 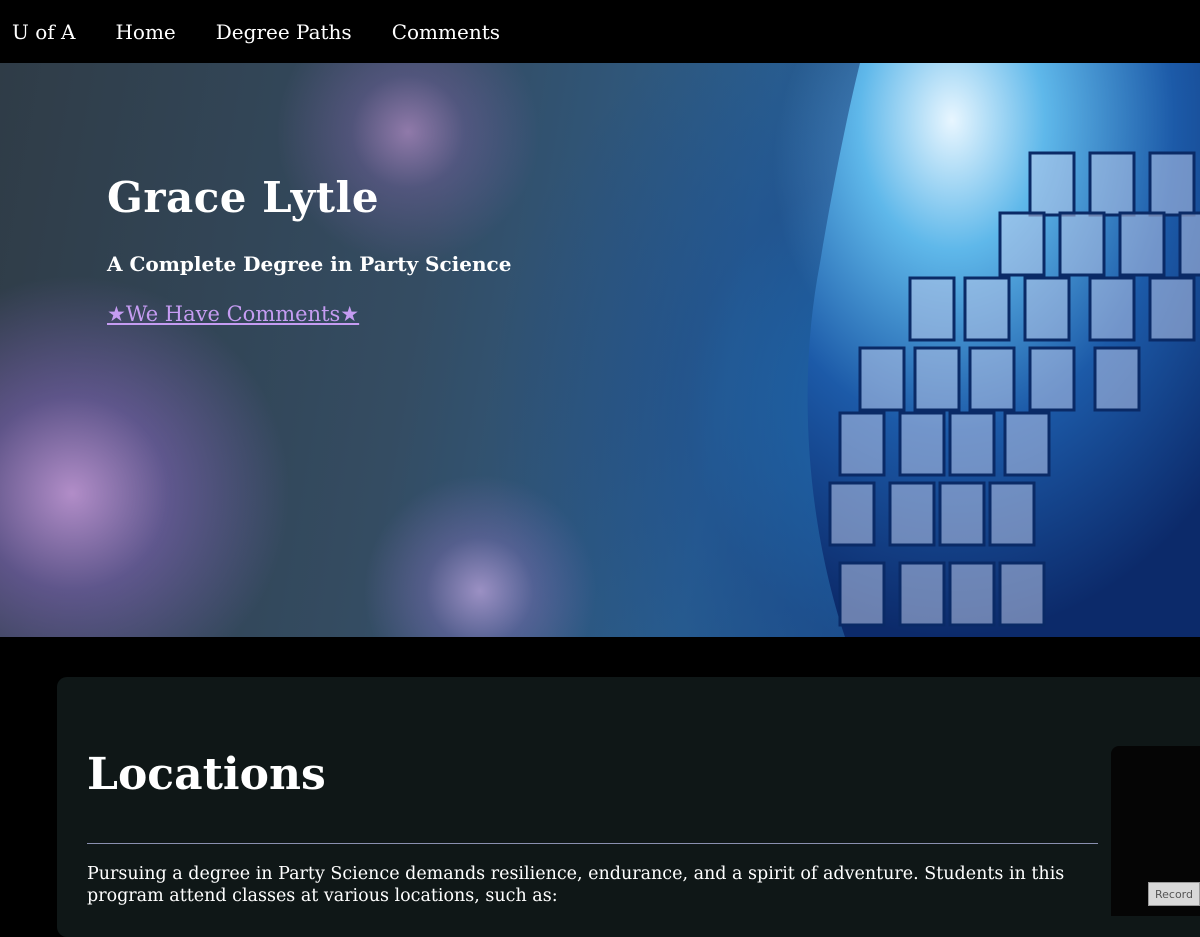 I want to click on section-divider, so click(x=592, y=843).